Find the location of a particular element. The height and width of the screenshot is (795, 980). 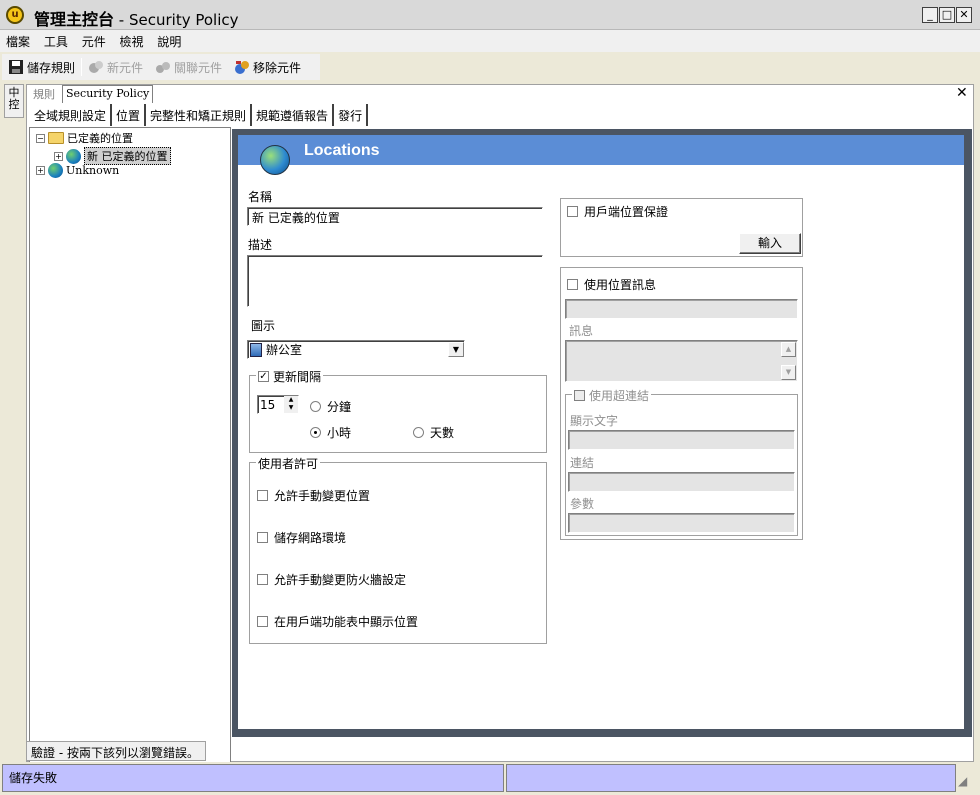

console-side-tab: 中控 is located at coordinates (14, 101).